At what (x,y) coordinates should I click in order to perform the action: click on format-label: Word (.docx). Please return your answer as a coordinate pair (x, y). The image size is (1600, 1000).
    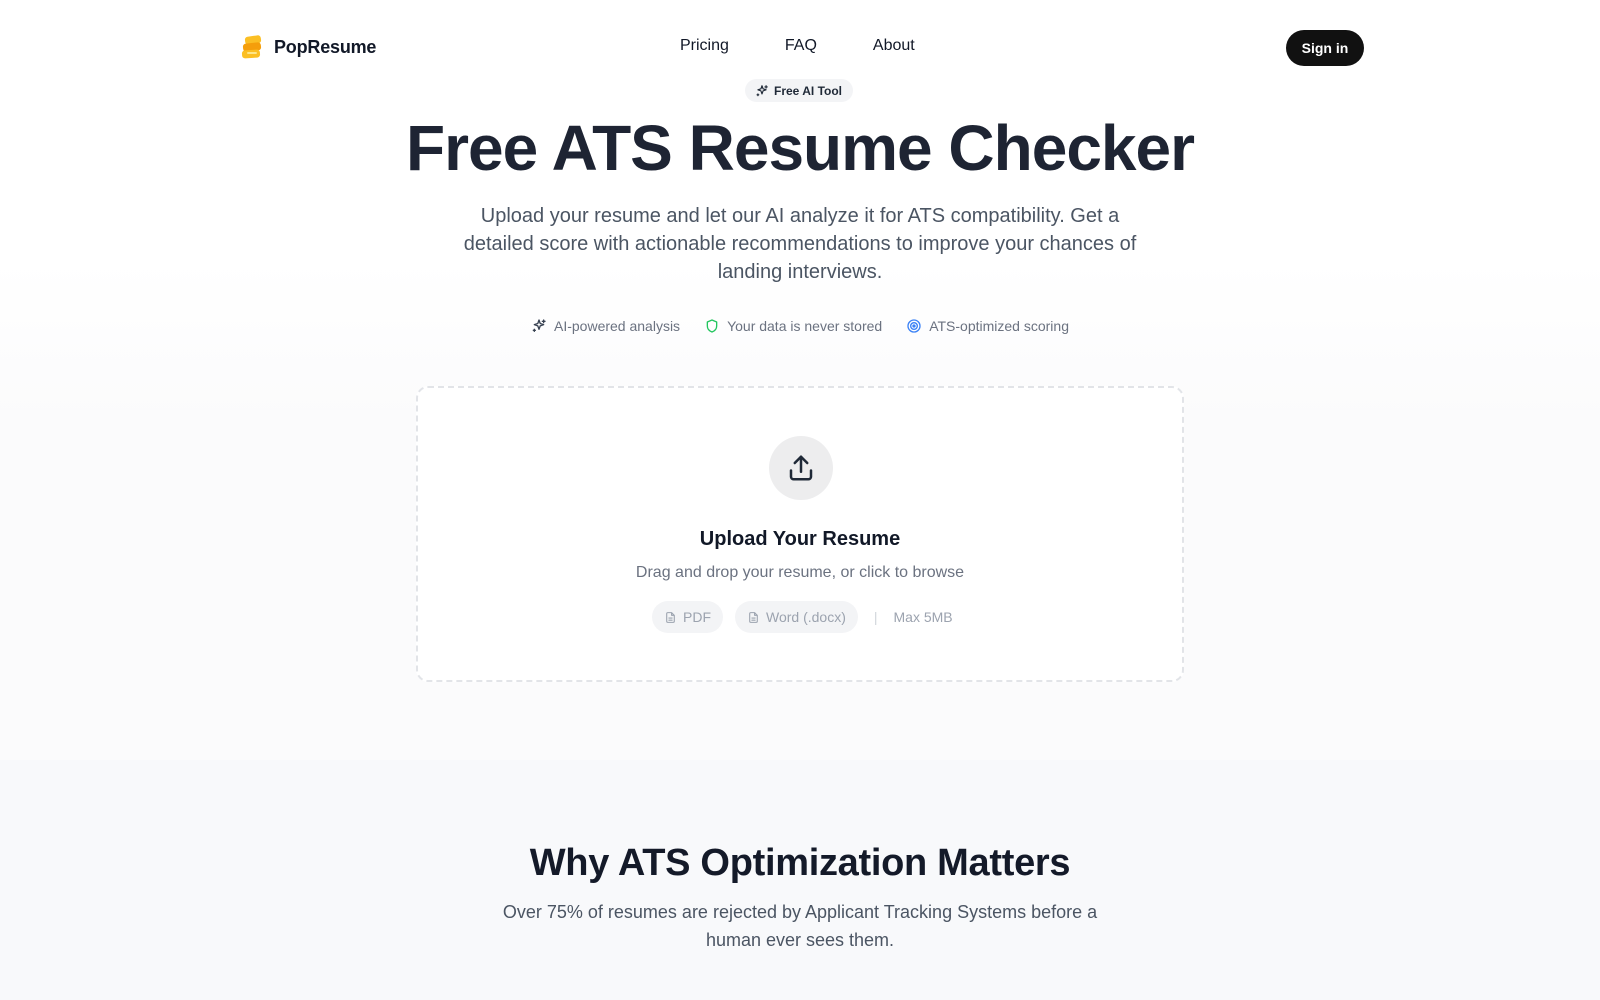
    Looking at the image, I should click on (806, 617).